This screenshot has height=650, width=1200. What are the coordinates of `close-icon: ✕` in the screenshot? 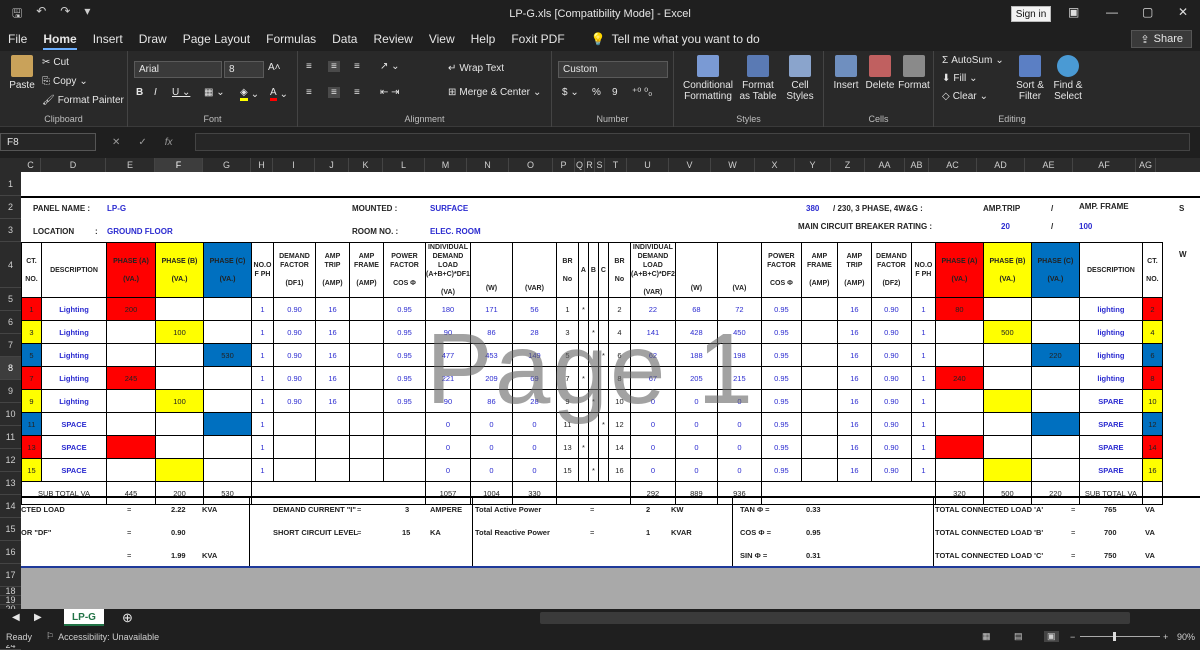 It's located at (1183, 12).